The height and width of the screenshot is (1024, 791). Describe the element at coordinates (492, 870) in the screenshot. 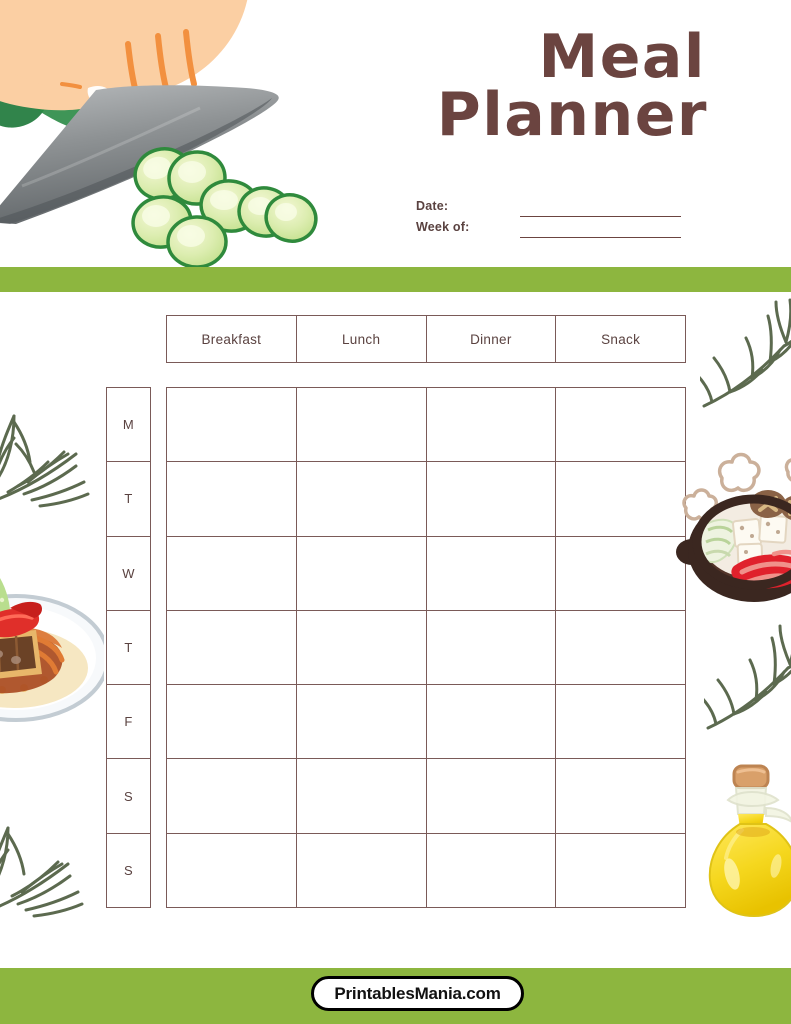

I see `cell-sunday-dinner` at that location.